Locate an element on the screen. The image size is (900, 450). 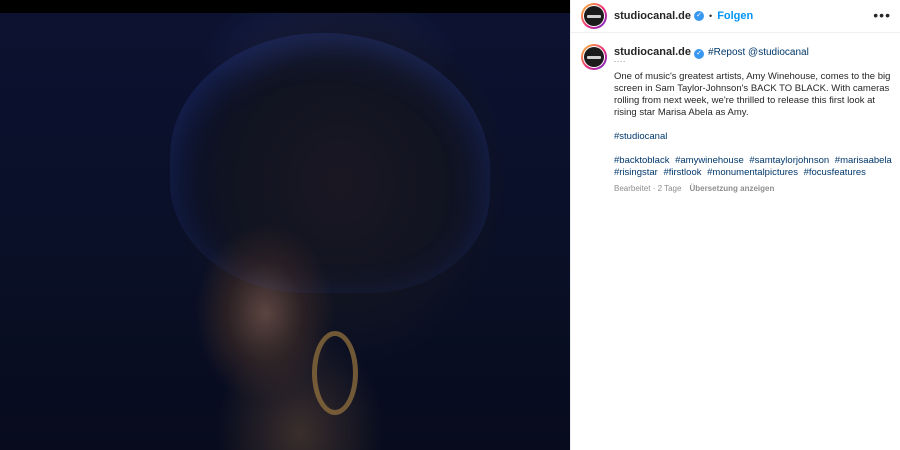
hashtag: #samtaylorjohnson is located at coordinates (789, 160).